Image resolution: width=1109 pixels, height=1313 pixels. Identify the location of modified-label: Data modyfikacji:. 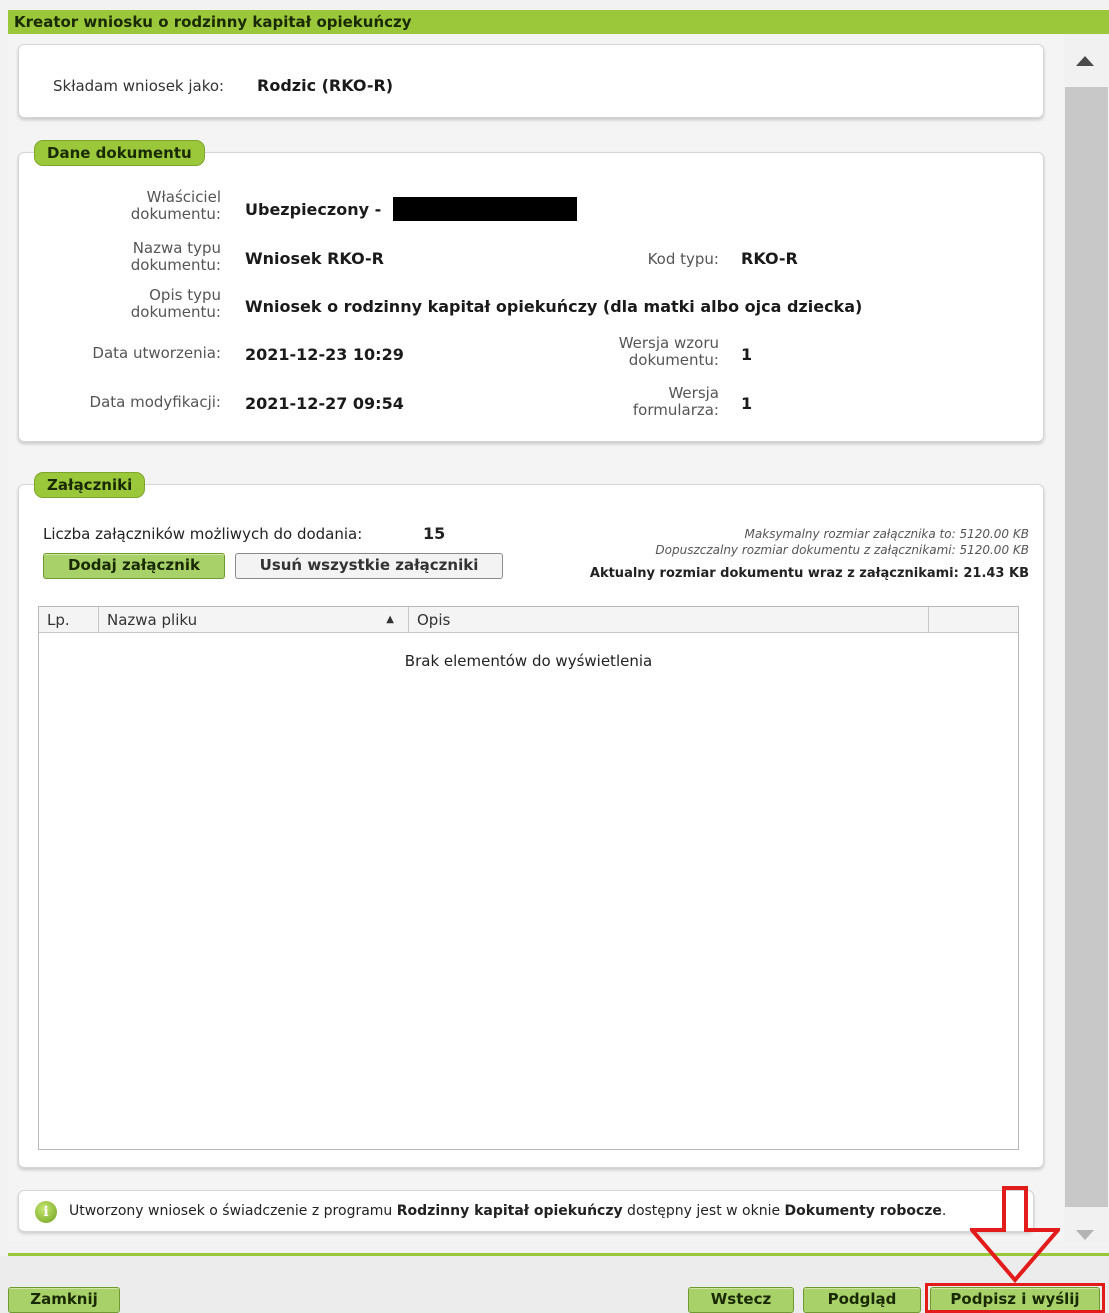
(155, 402).